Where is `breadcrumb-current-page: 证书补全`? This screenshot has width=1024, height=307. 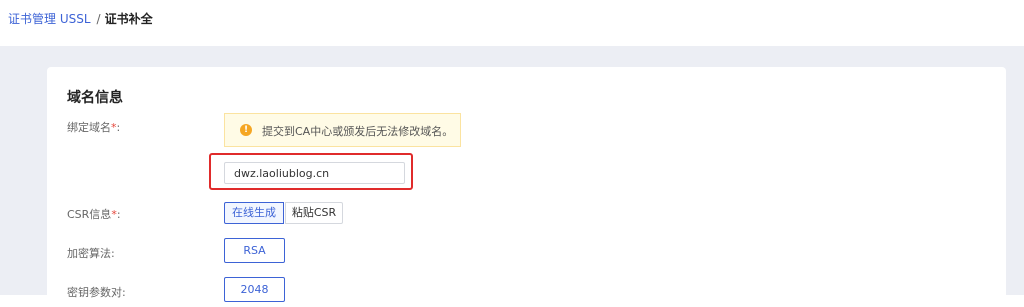 breadcrumb-current-page: 证书补全 is located at coordinates (128, 19).